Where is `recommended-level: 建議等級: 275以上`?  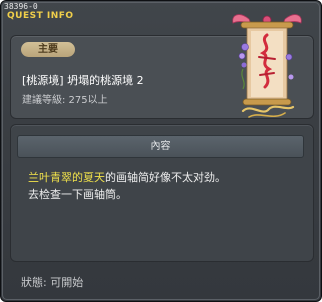 recommended-level: 建議等級: 275以上 is located at coordinates (65, 100).